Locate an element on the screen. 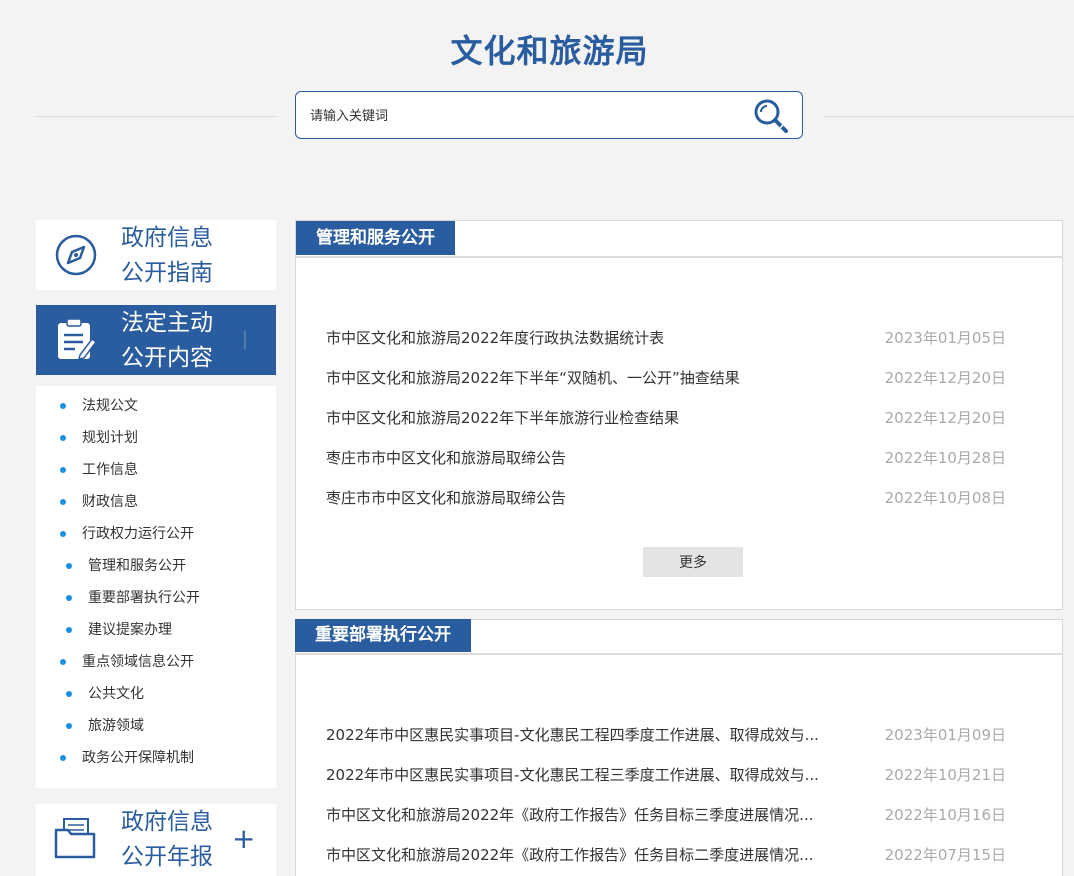 This screenshot has width=1074, height=876. folder-icon is located at coordinates (75, 838).